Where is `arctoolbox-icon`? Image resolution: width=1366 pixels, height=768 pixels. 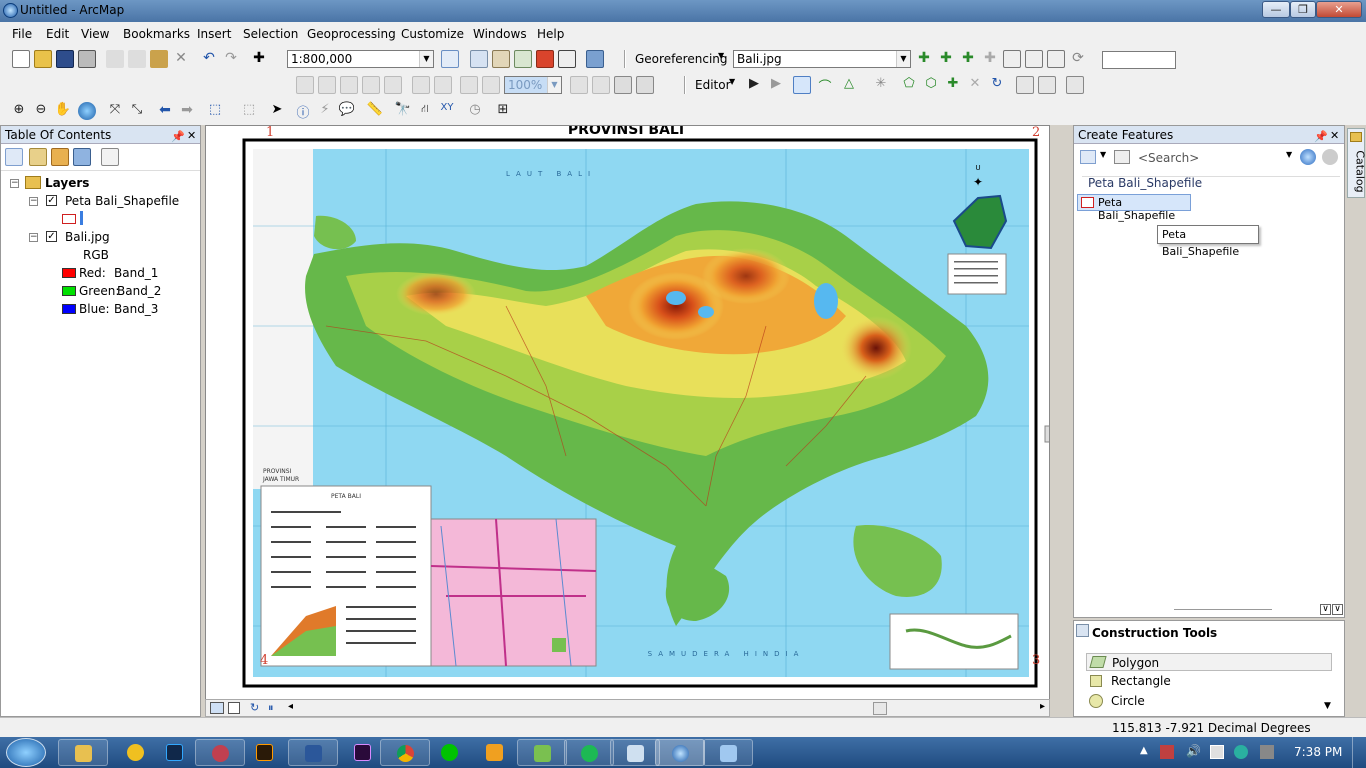 arctoolbox-icon is located at coordinates (545, 59).